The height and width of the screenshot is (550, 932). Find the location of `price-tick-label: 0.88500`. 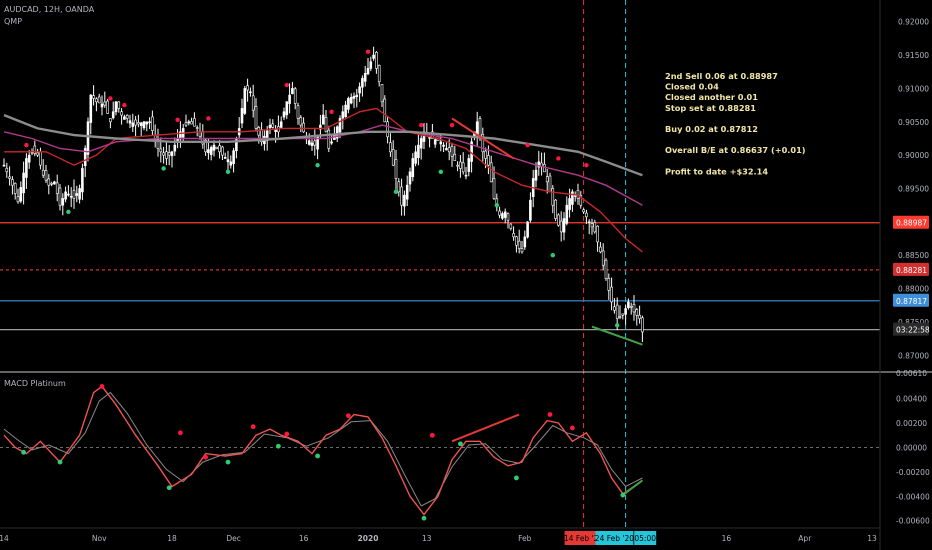

price-tick-label: 0.88500 is located at coordinates (913, 255).